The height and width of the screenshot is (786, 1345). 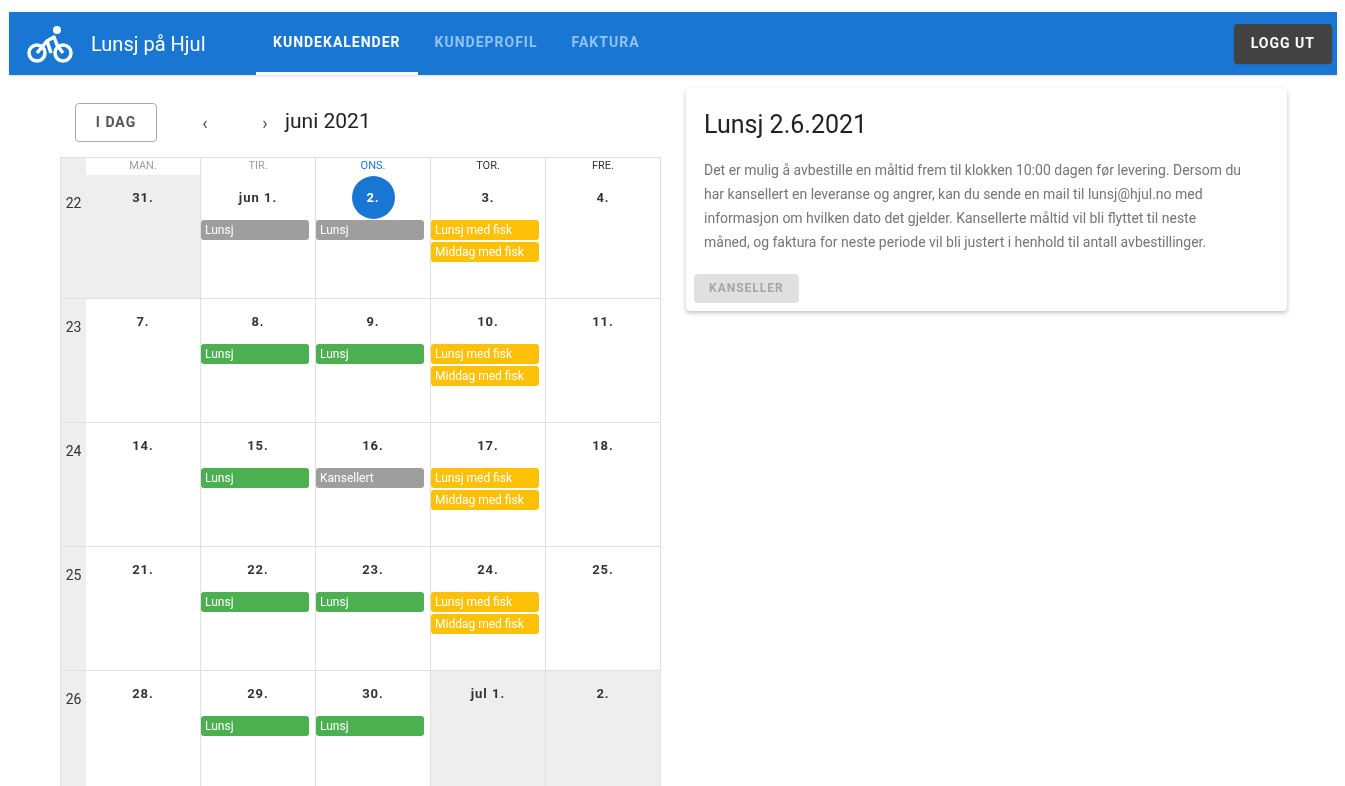 What do you see at coordinates (73, 484) in the screenshot?
I see `week-number: 24` at bounding box center [73, 484].